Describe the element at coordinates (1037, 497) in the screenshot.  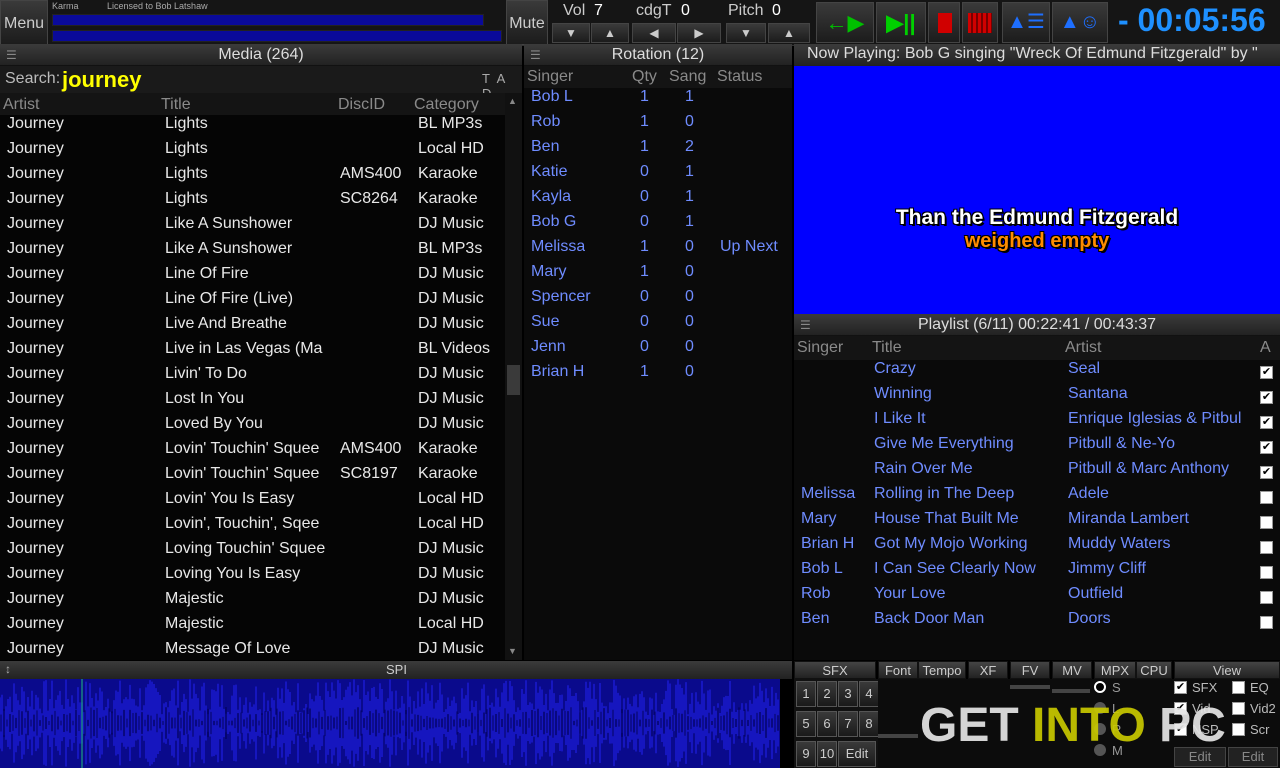
I see `playlist-row: Melissa Rolling in The Deep Adele` at that location.